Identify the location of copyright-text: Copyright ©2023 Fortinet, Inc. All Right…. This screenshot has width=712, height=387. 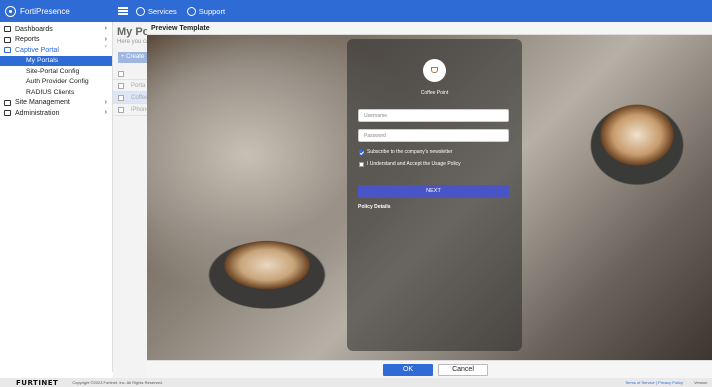
(117, 382).